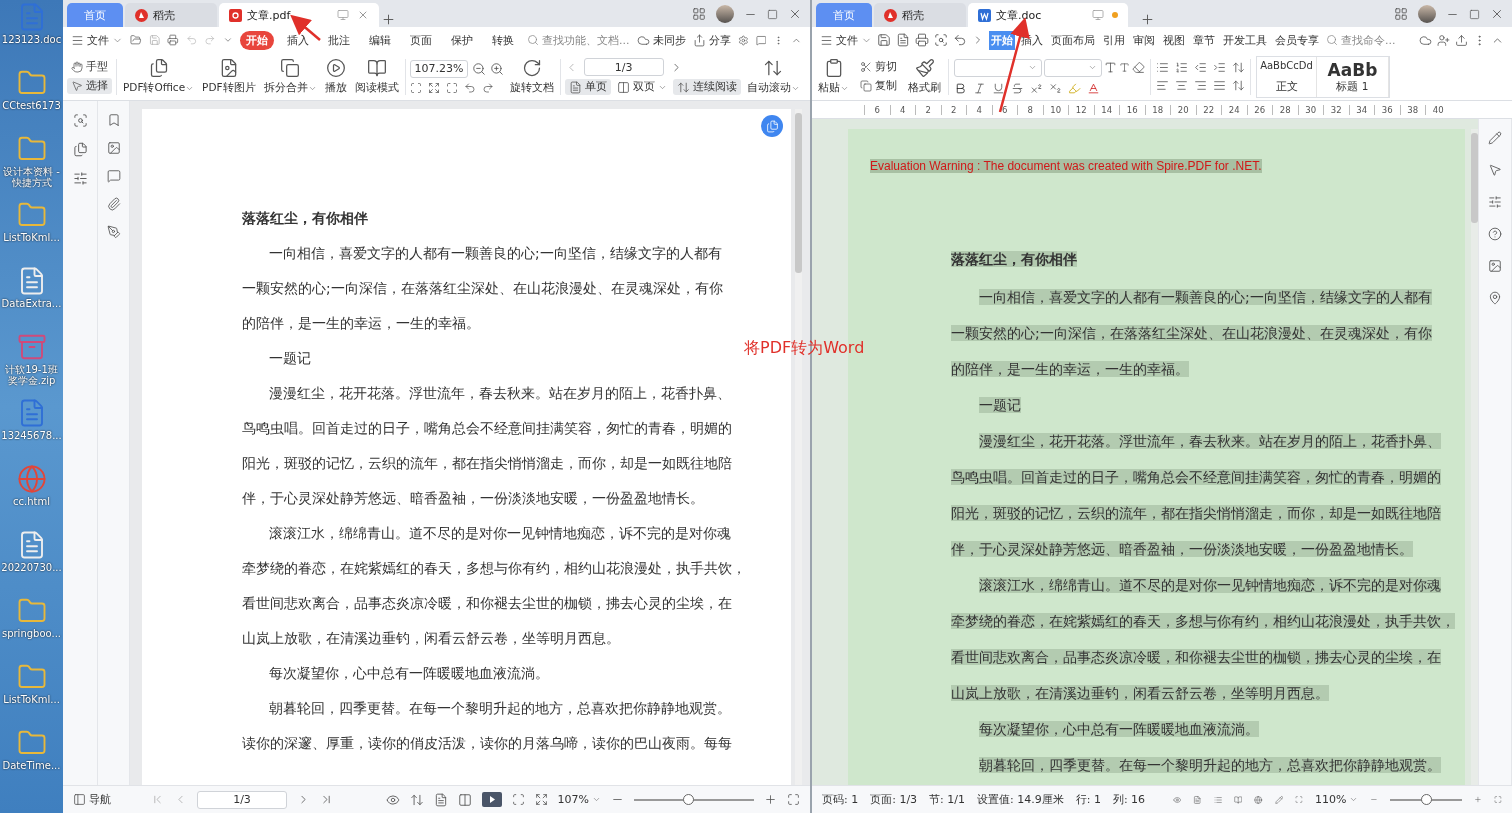 This screenshot has width=1512, height=813. Describe the element at coordinates (415, 87) in the screenshot. I see `actual-size-icon` at that location.